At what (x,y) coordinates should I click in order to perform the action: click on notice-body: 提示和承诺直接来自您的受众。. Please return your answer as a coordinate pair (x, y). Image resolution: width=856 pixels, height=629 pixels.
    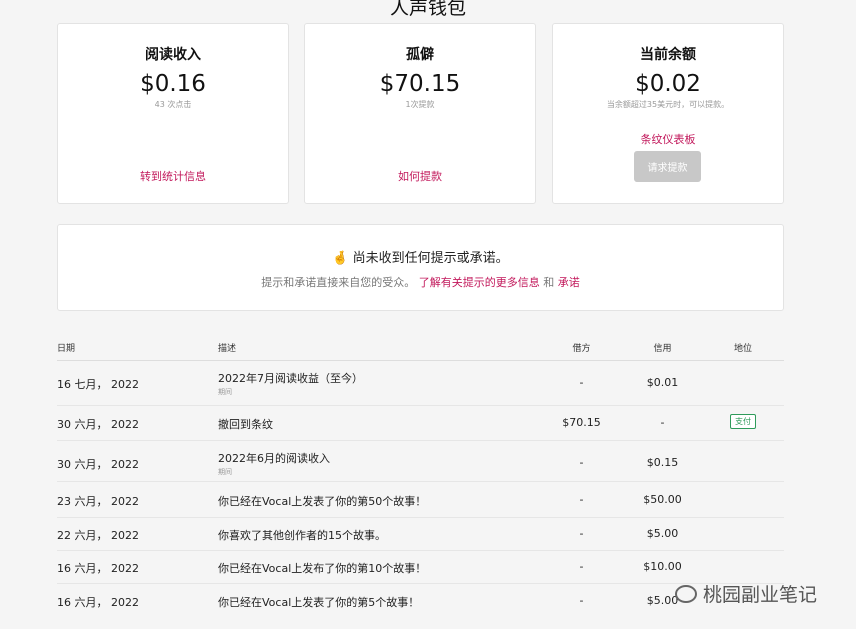
    Looking at the image, I should click on (338, 282).